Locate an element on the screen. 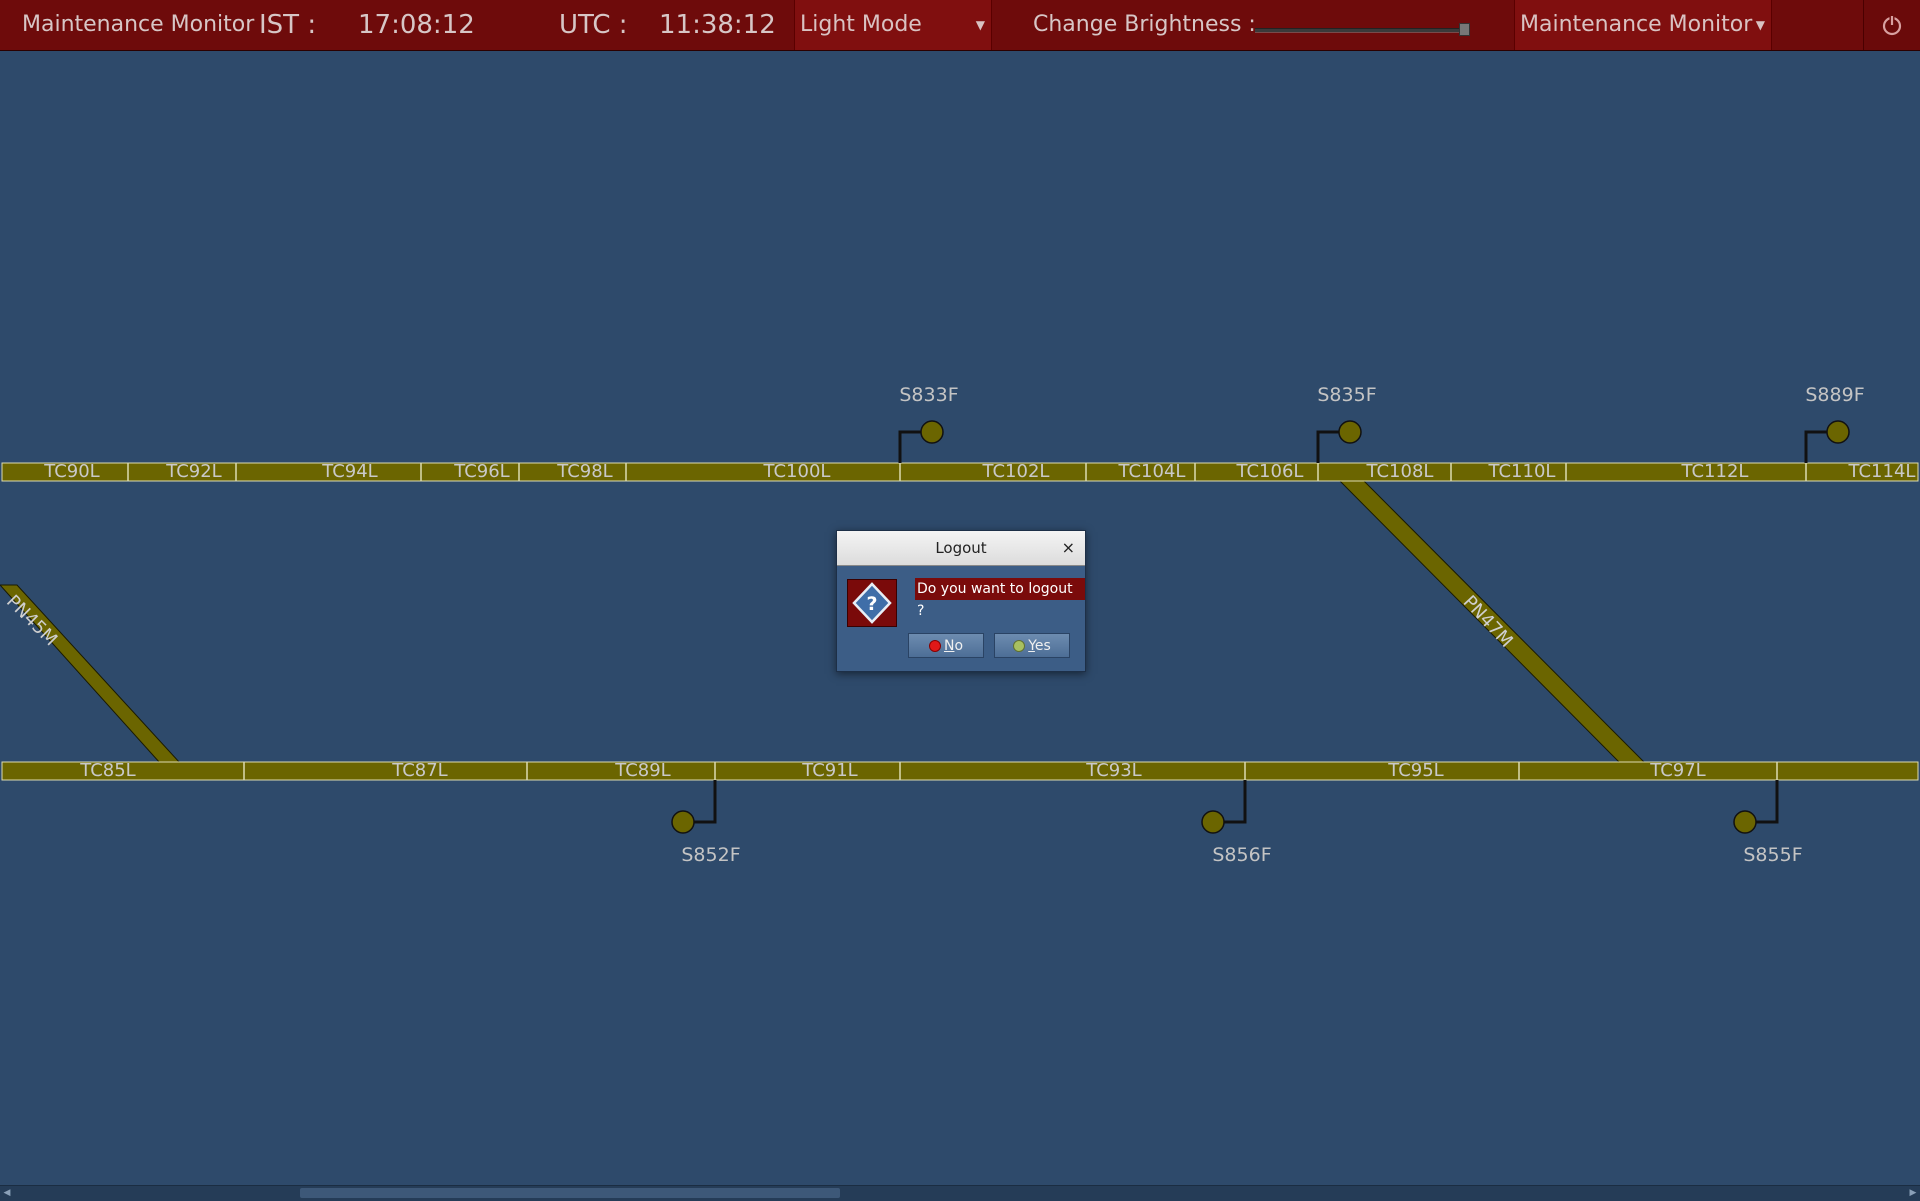 The width and height of the screenshot is (1920, 1201). signal-s889f is located at coordinates (1827, 441).